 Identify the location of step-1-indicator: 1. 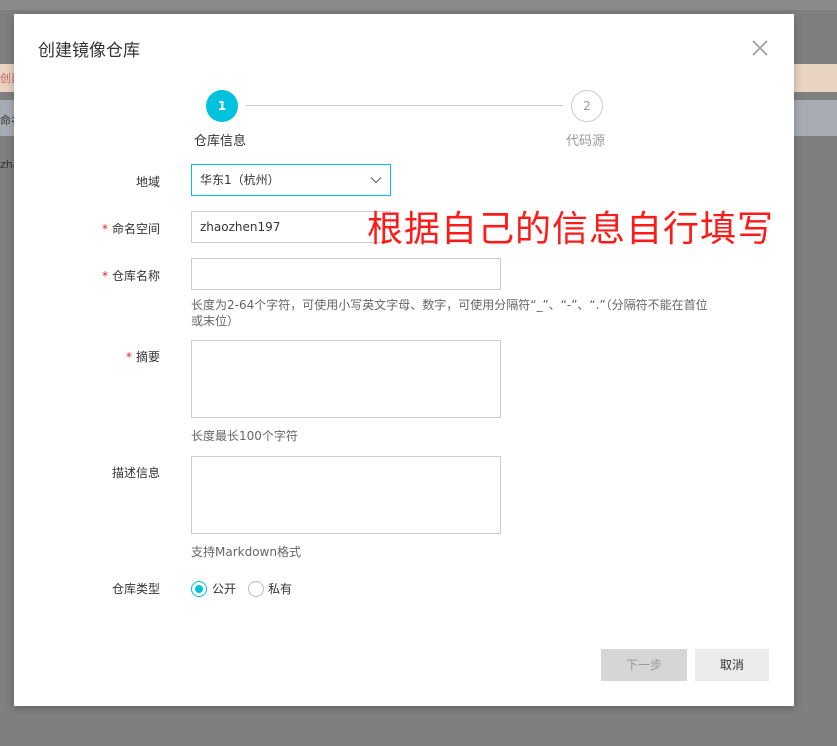
(222, 106).